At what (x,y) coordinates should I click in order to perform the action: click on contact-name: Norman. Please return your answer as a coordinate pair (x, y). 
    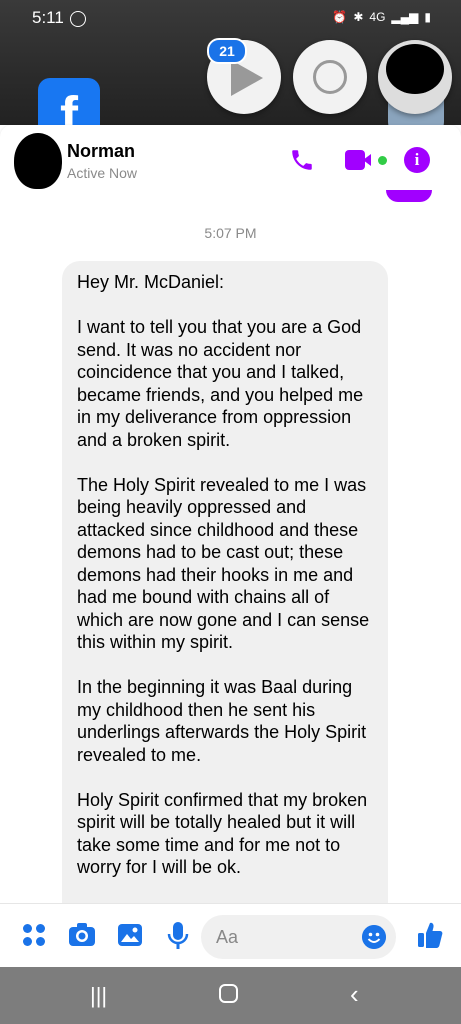
    Looking at the image, I should click on (101, 151).